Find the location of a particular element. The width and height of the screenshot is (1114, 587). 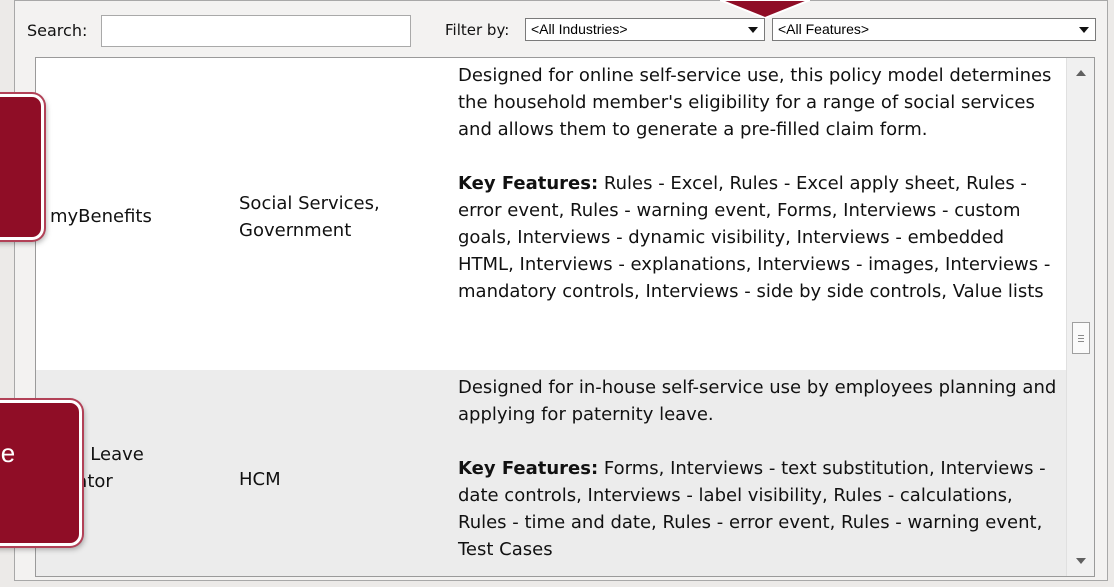

scroll-up-arrow-icon is located at coordinates (1081, 73).